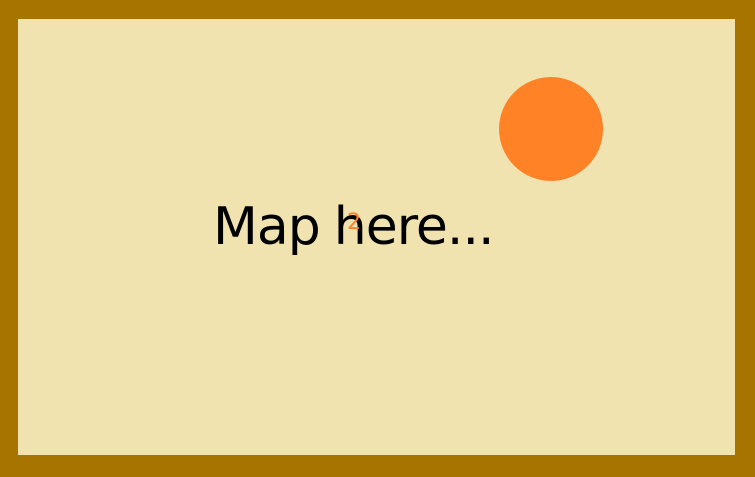  I want to click on marker-label: 2, so click(354, 222).